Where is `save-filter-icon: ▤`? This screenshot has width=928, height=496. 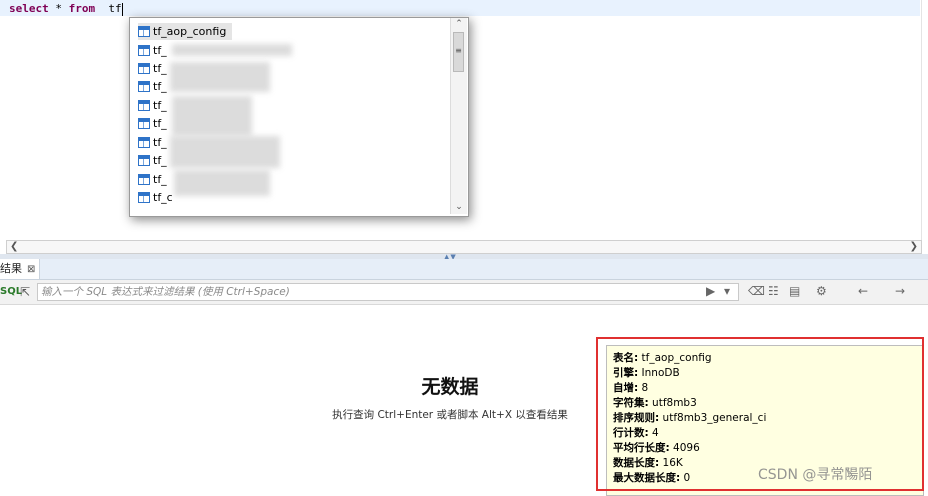 save-filter-icon: ▤ is located at coordinates (794, 291).